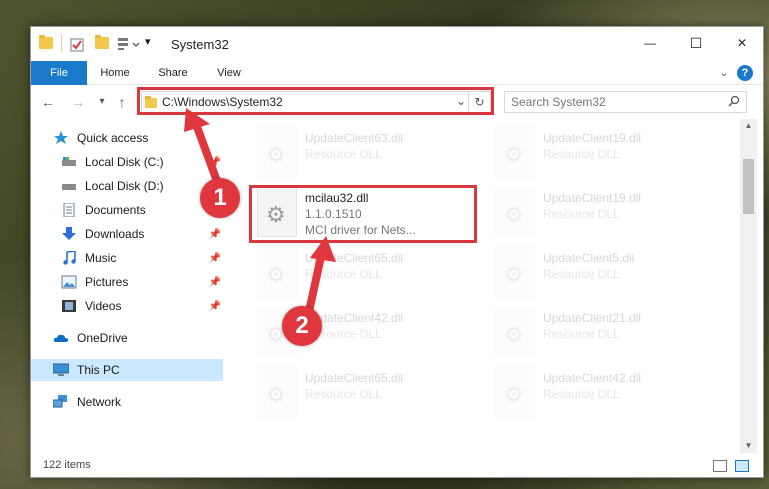  I want to click on up-arrow-icon: ↑, so click(122, 102).